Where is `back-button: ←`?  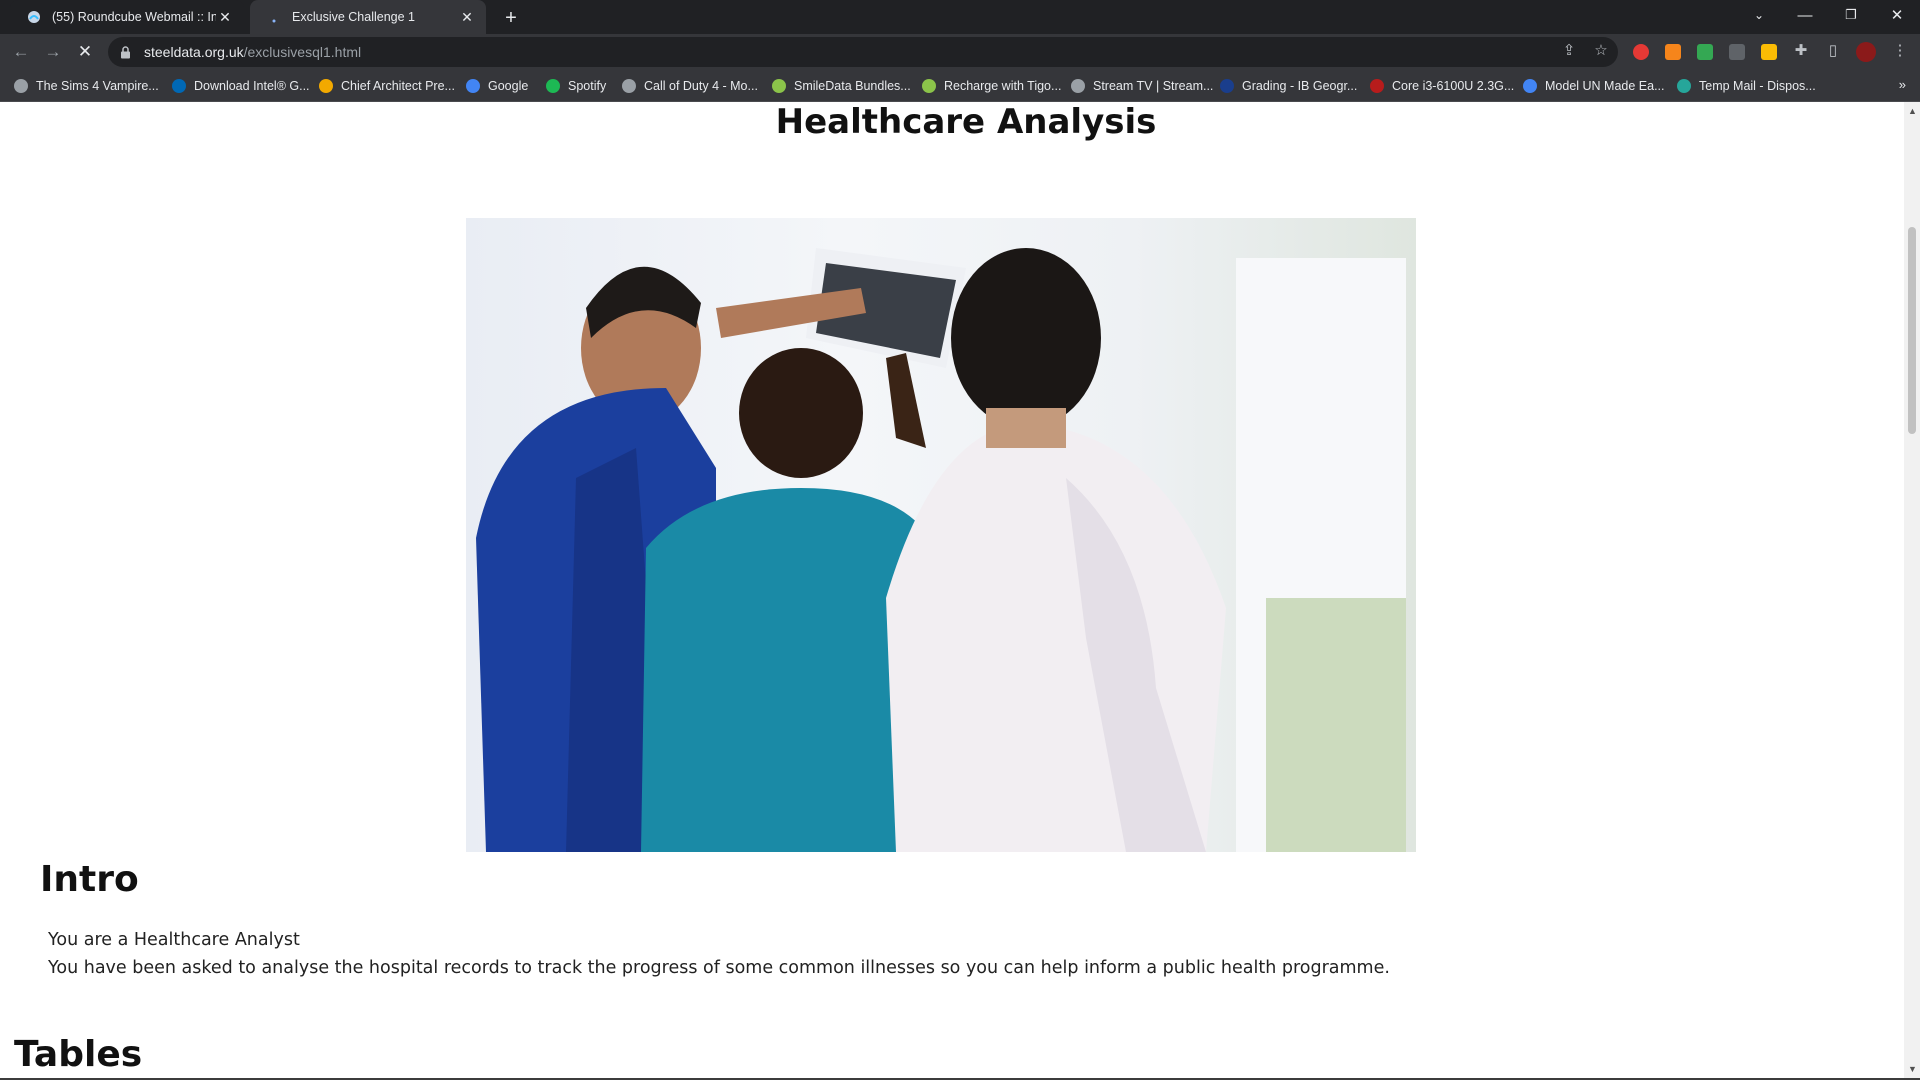
back-button: ← is located at coordinates (21, 52).